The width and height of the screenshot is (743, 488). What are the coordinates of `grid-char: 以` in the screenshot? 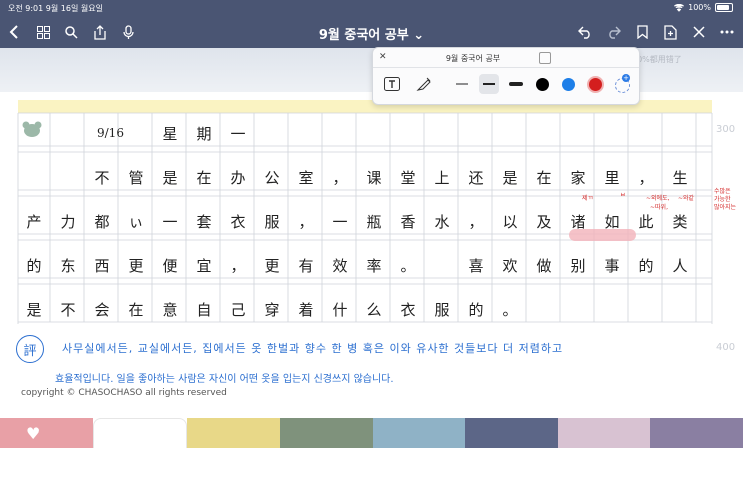 It's located at (510, 221).